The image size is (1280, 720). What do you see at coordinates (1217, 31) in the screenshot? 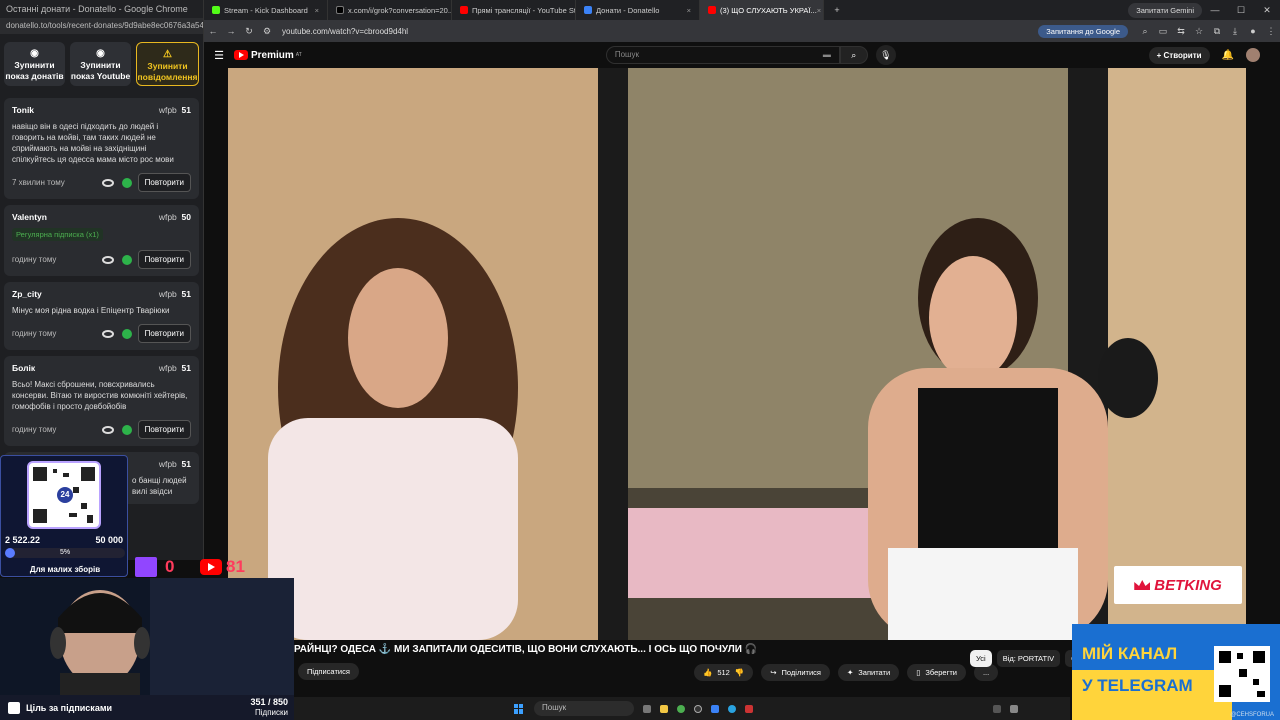
I see `extensions-icon: ⧉` at bounding box center [1217, 31].